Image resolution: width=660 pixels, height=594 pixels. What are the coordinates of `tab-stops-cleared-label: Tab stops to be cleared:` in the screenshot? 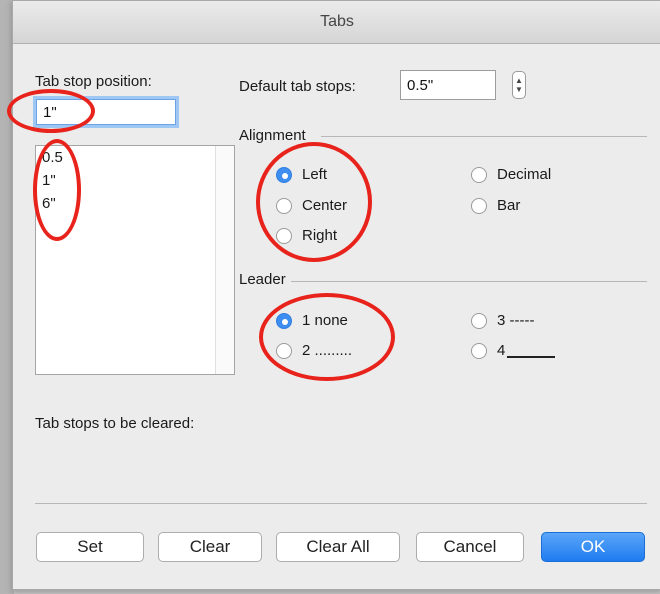 It's located at (115, 423).